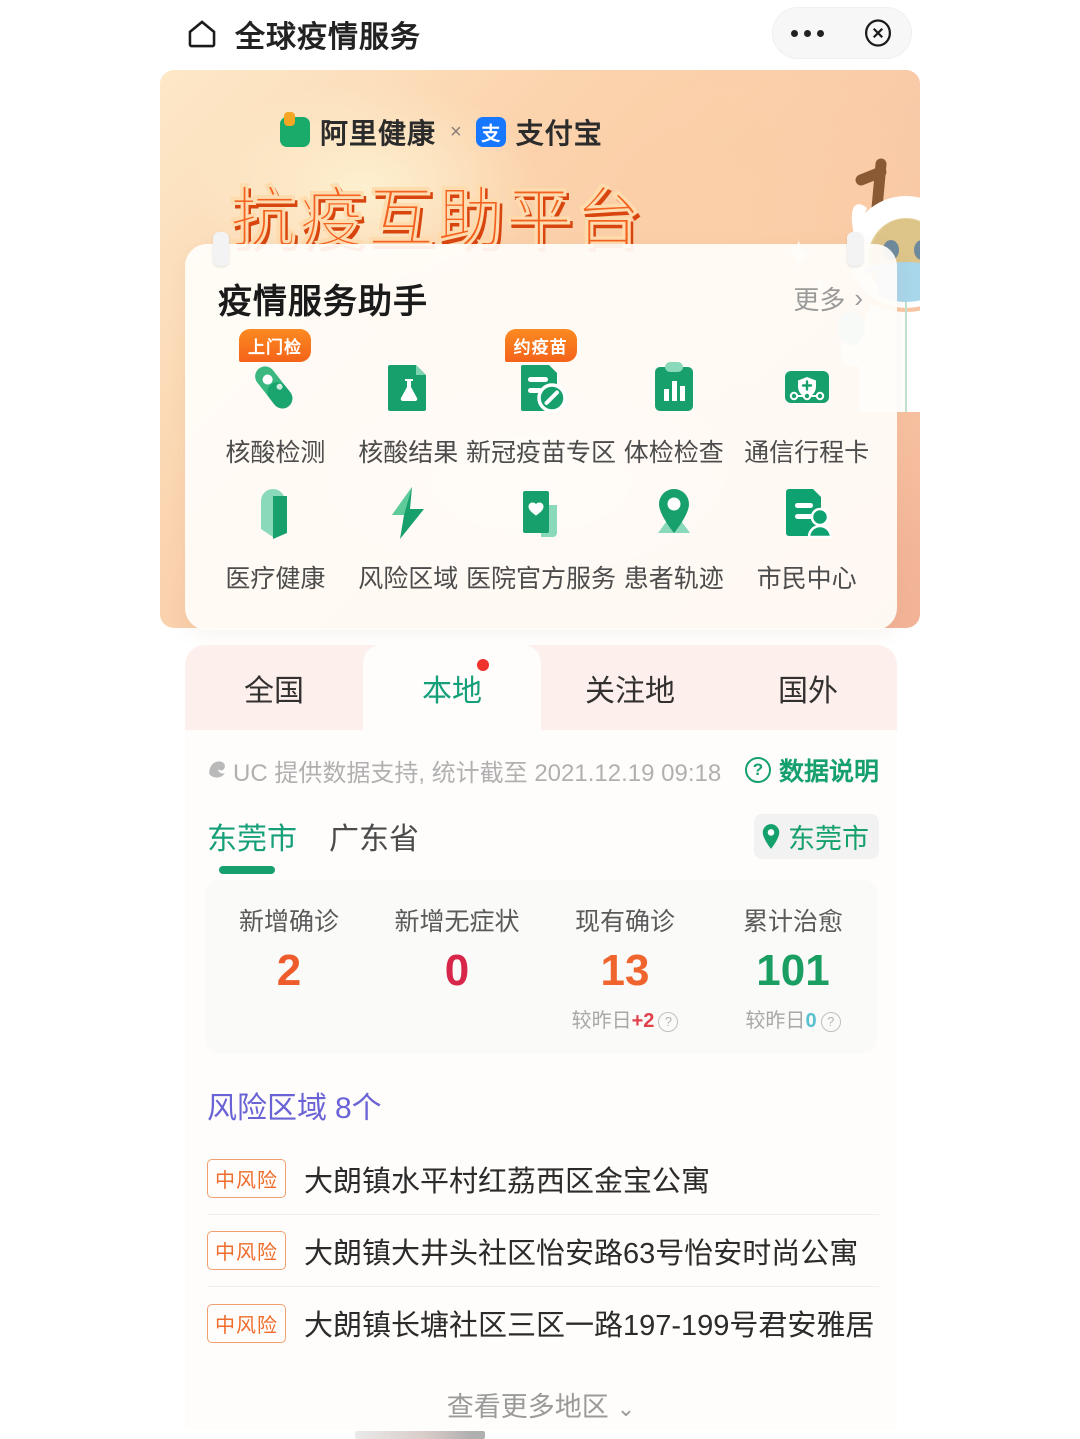 Image resolution: width=1080 pixels, height=1439 pixels. I want to click on service-card-title: 疫情服务助手, so click(323, 302).